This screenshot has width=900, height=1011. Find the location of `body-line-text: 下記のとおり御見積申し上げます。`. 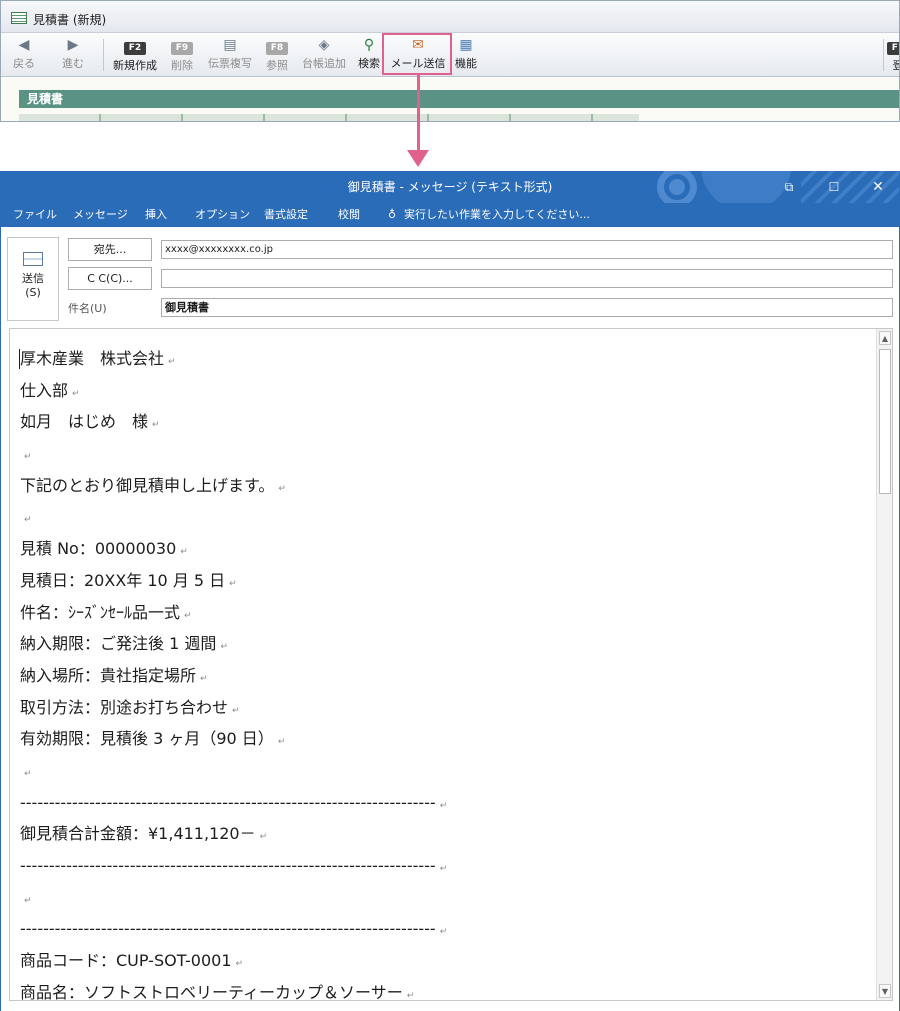

body-line-text: 下記のとおり御見積申し上げます。 is located at coordinates (147, 485).